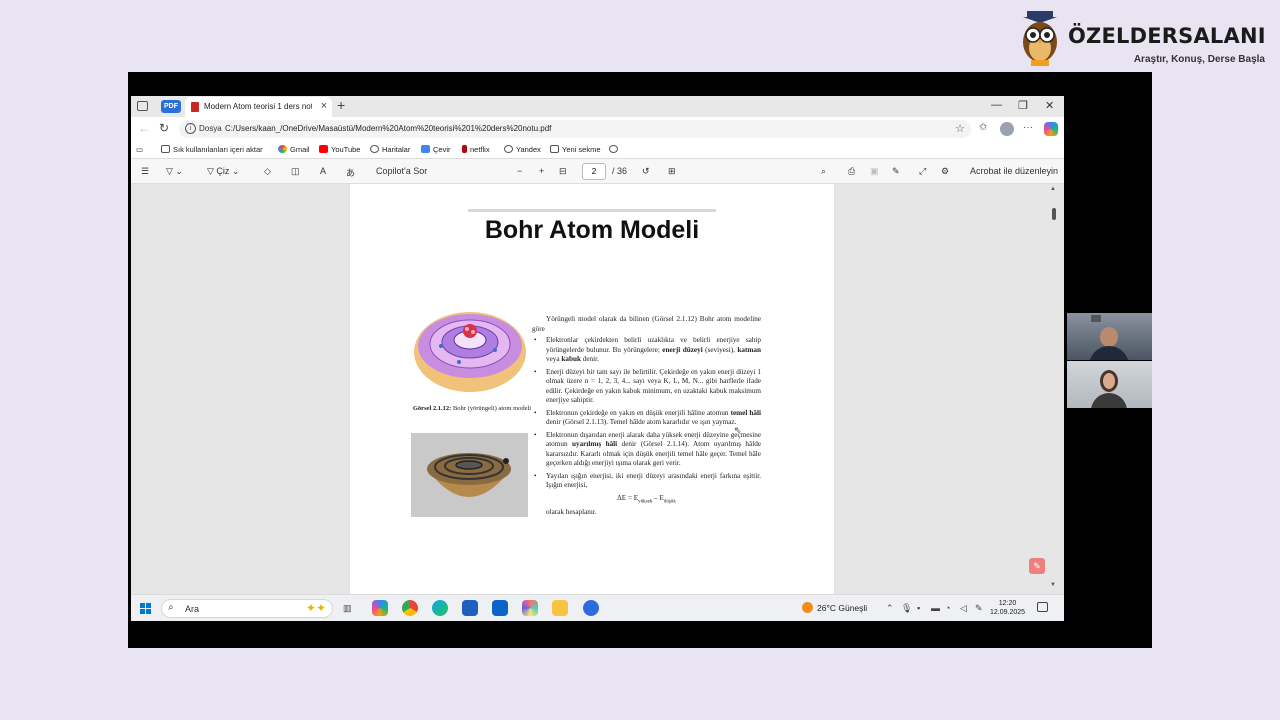 The height and width of the screenshot is (720, 1280). I want to click on profile-avatar, so click(1007, 129).